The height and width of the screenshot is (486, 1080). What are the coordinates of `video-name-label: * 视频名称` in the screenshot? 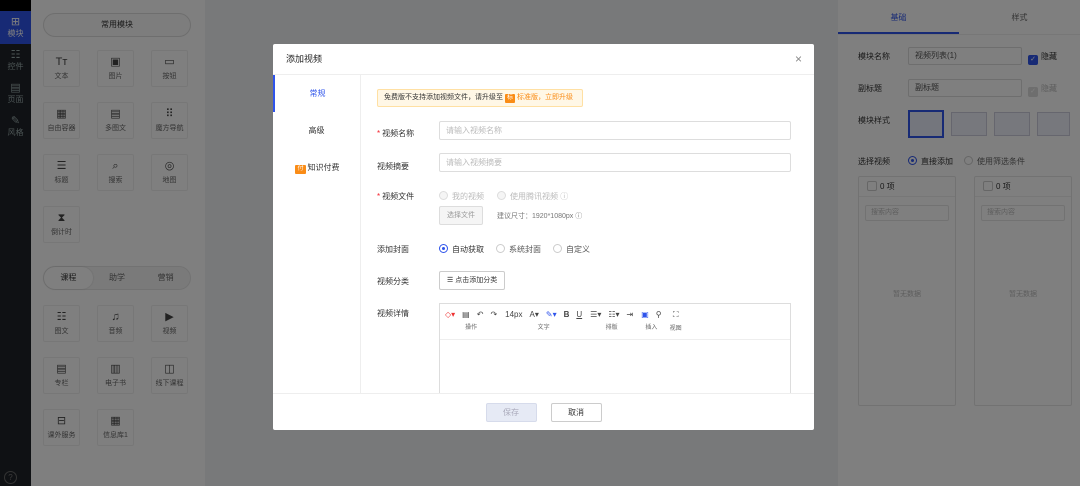 It's located at (396, 133).